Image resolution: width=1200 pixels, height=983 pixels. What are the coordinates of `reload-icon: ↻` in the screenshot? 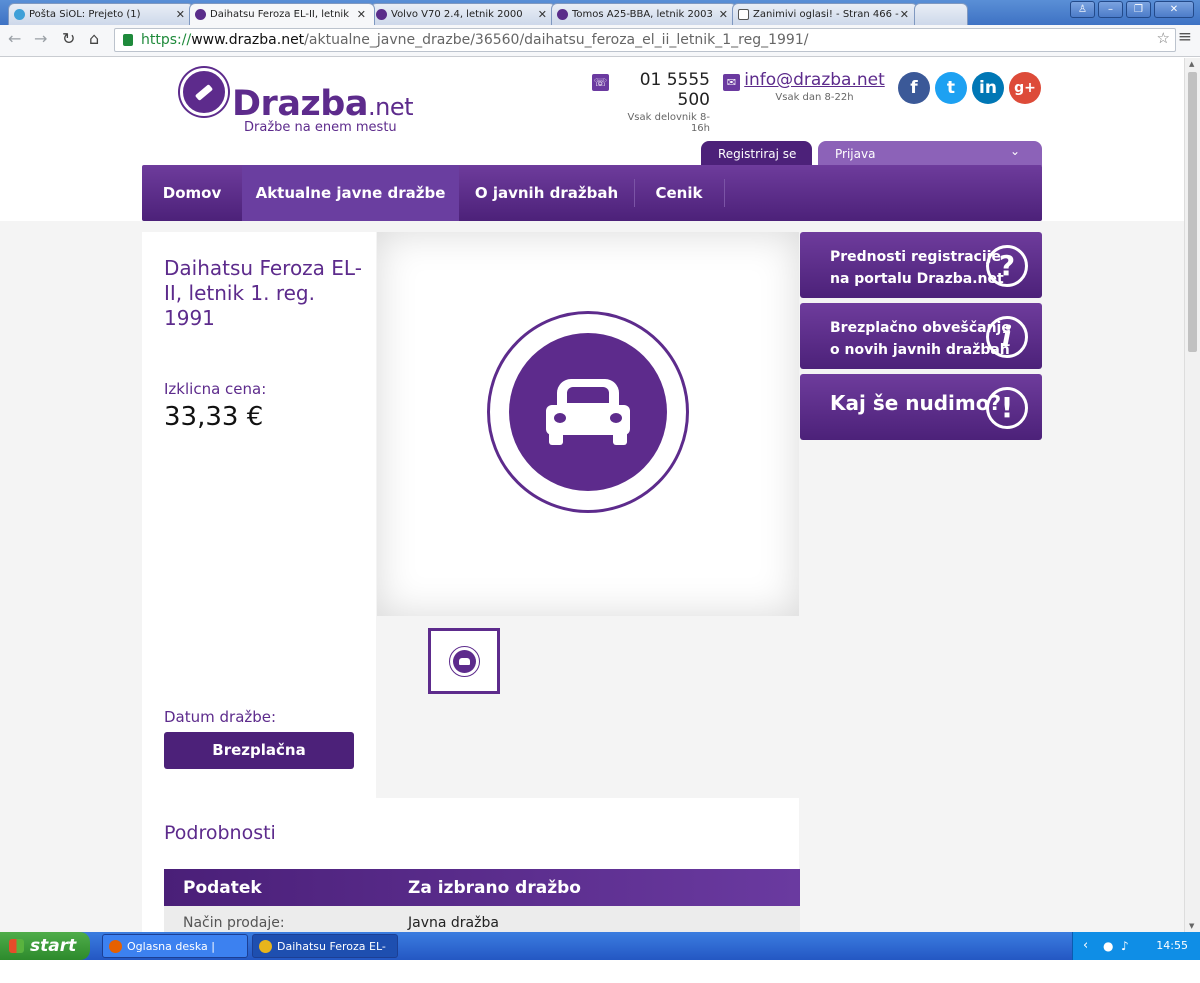 It's located at (68, 38).